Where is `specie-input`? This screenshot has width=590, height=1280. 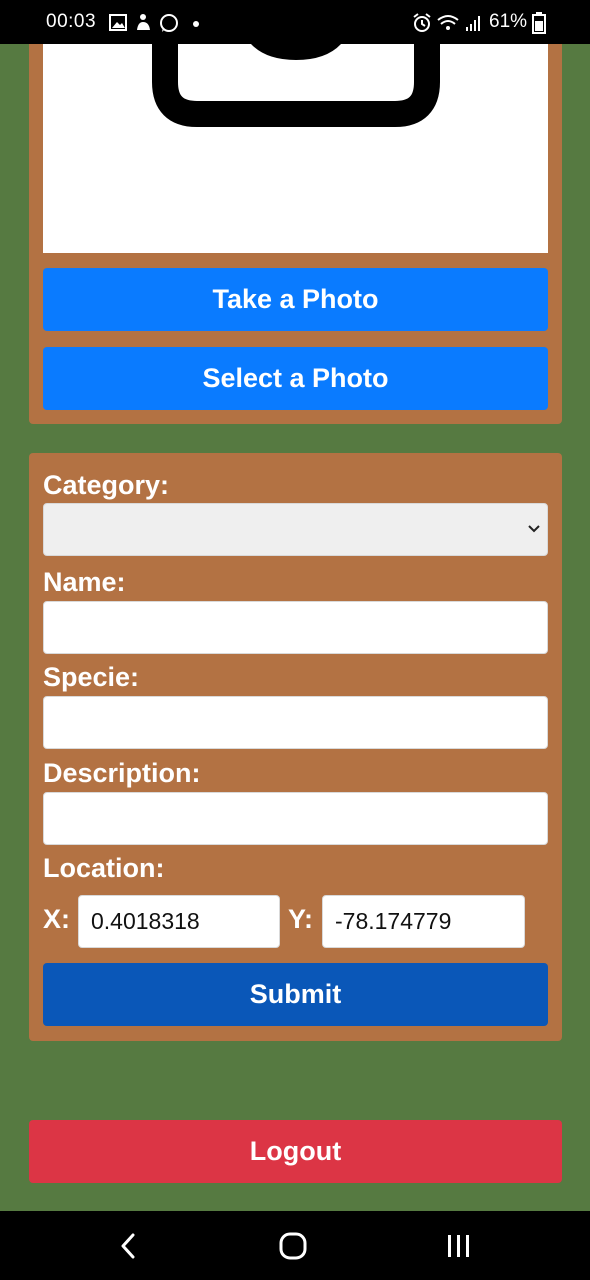
specie-input is located at coordinates (295, 722).